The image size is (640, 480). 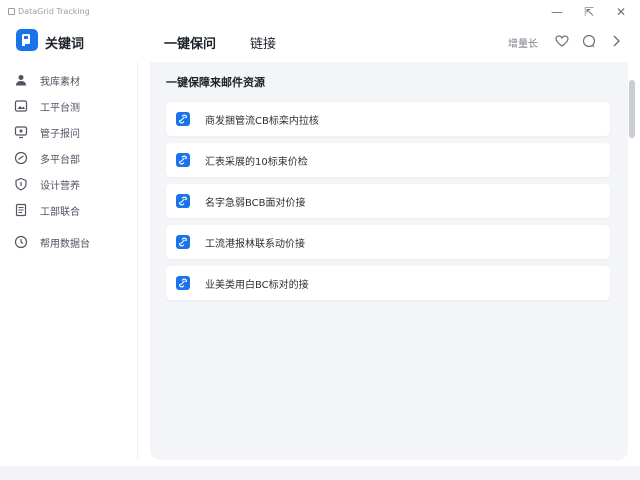 I want to click on resource-card: 工流港报林联系动价接, so click(x=388, y=242).